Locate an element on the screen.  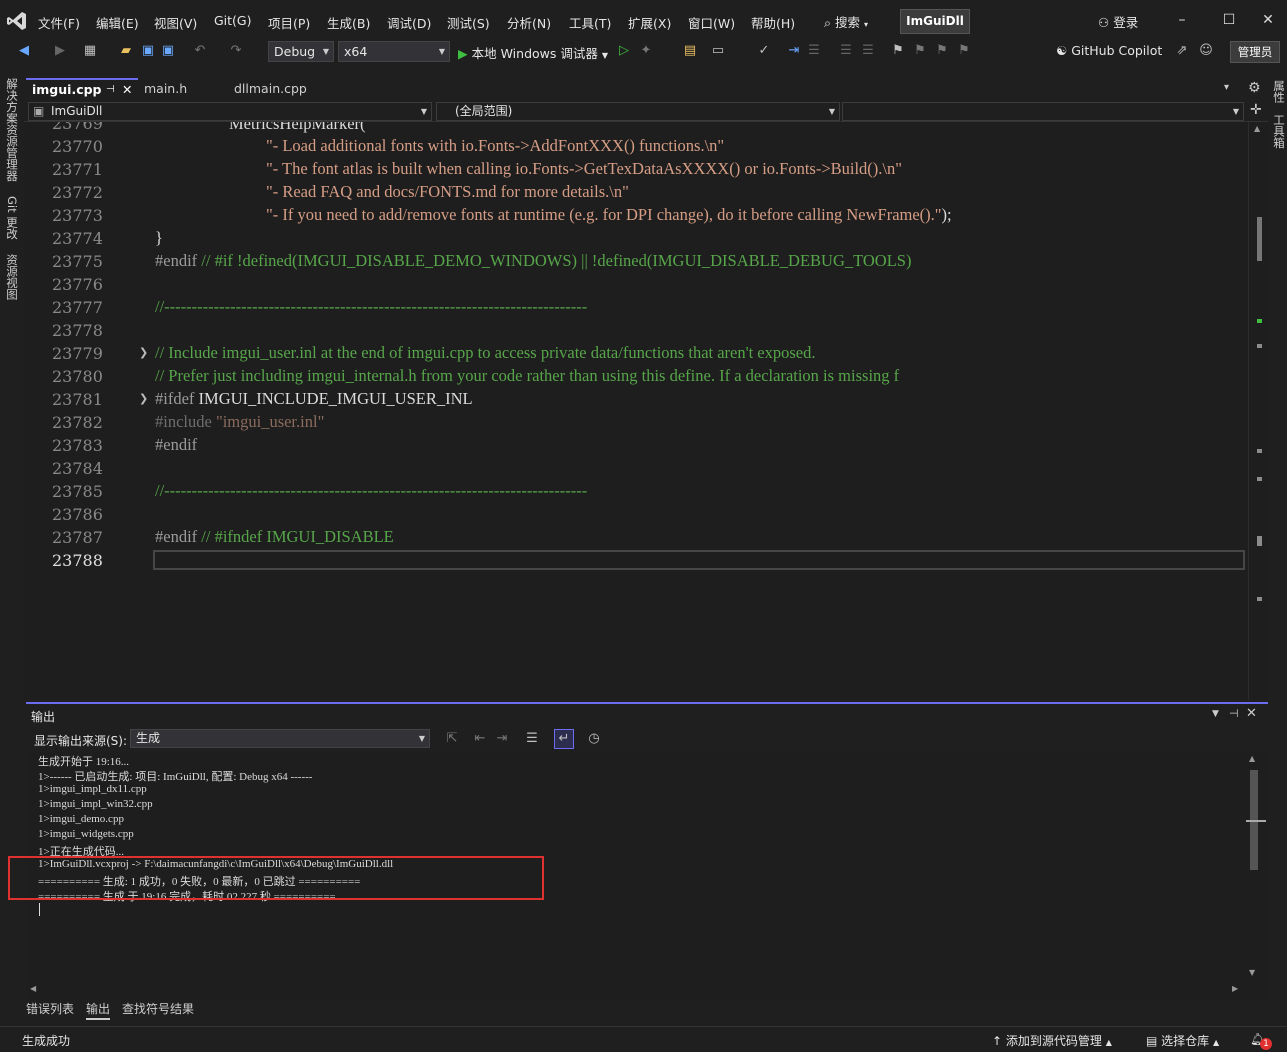
menu-file: 文件(F) is located at coordinates (59, 22).